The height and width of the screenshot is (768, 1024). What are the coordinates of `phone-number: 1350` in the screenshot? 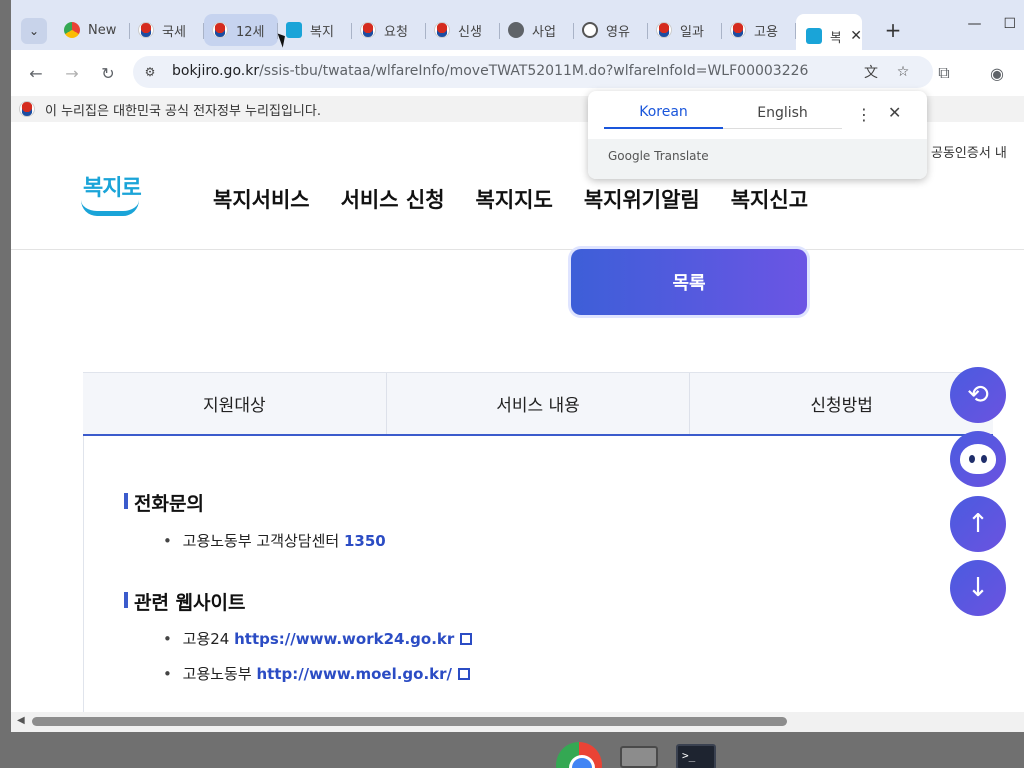 It's located at (365, 541).